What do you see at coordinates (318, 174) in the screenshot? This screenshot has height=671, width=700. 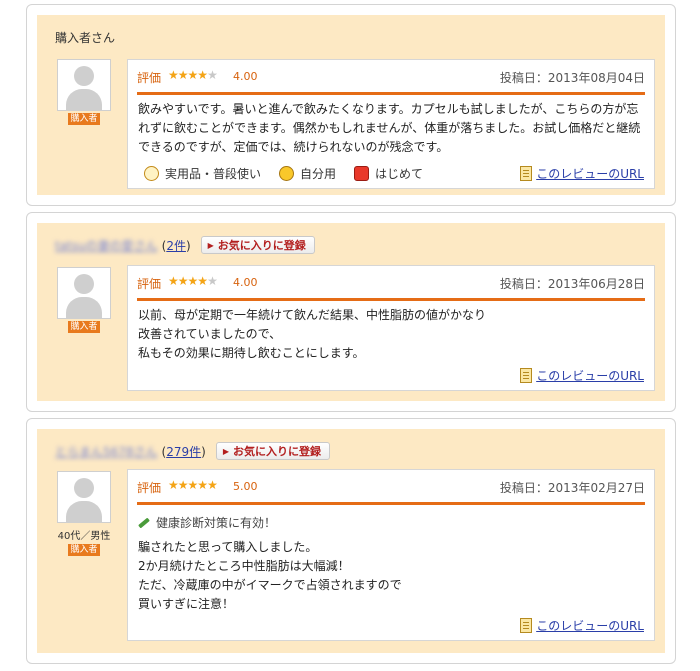 I see `tag-label: 自分用` at bounding box center [318, 174].